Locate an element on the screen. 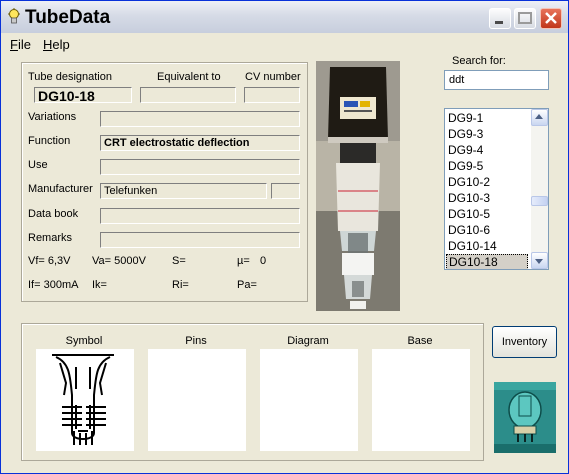 Image resolution: width=569 pixels, height=474 pixels. tube-symbol-icon is located at coordinates (83, 399).